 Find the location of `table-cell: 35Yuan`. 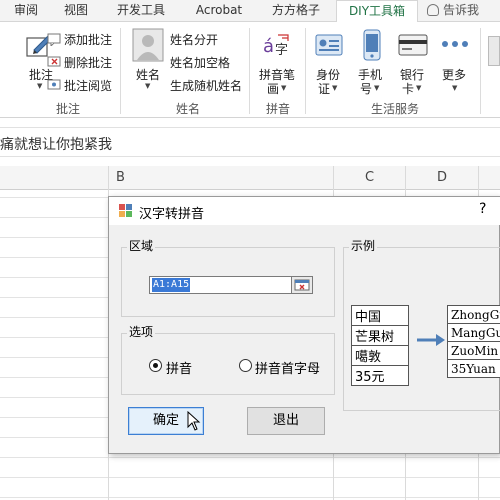

table-cell: 35Yuan is located at coordinates (473, 368).